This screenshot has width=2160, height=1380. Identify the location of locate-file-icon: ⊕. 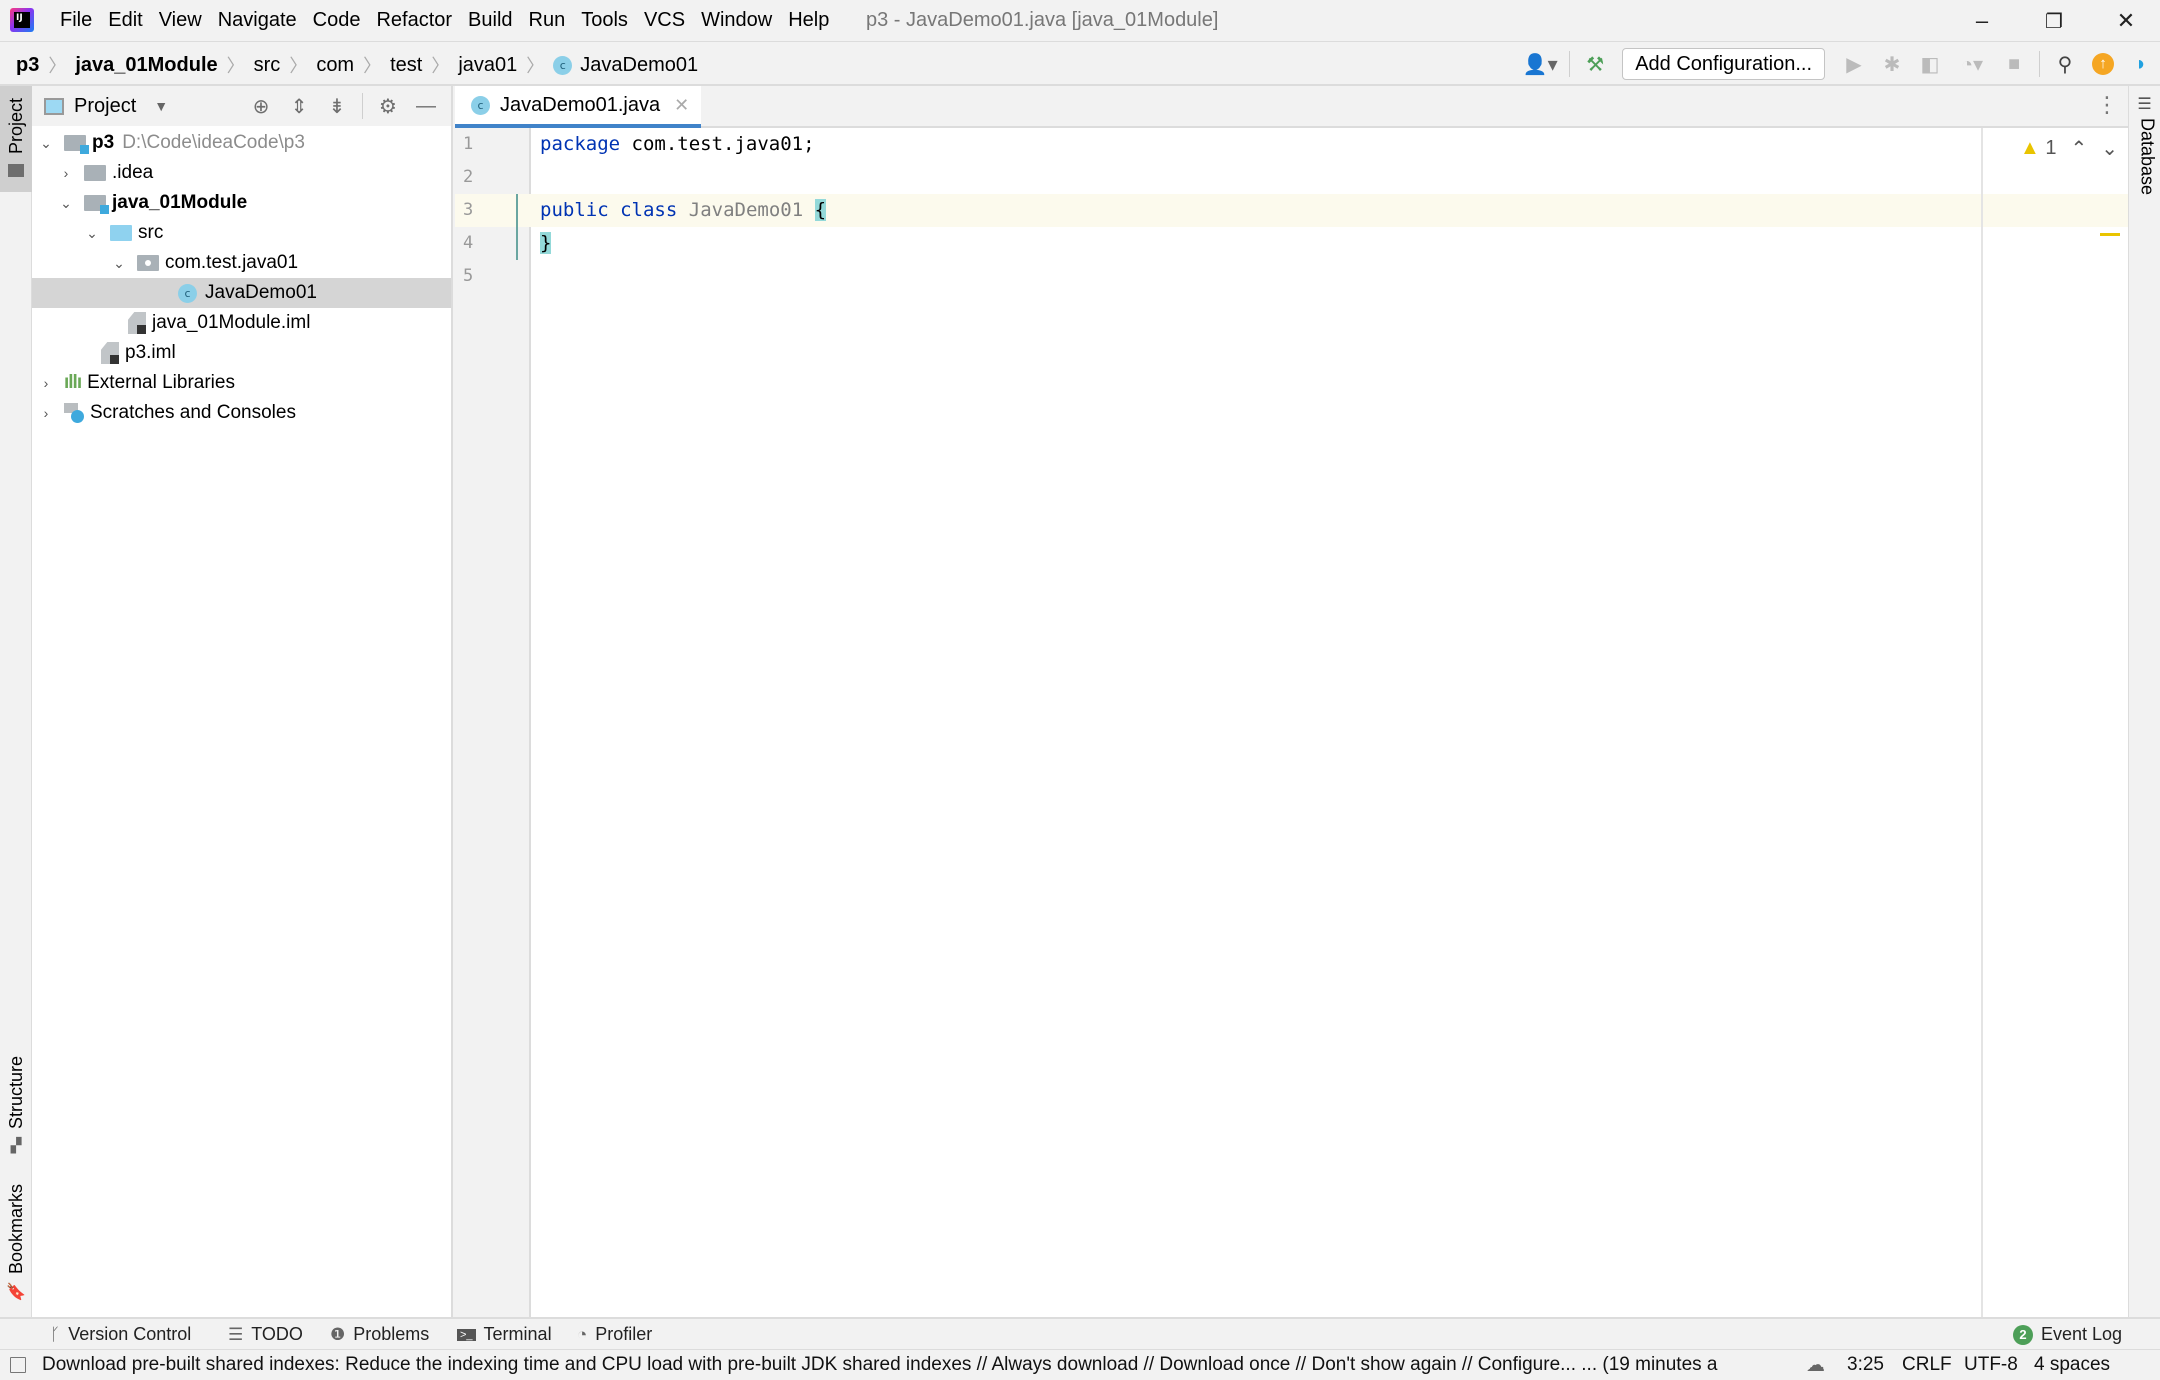
(261, 106).